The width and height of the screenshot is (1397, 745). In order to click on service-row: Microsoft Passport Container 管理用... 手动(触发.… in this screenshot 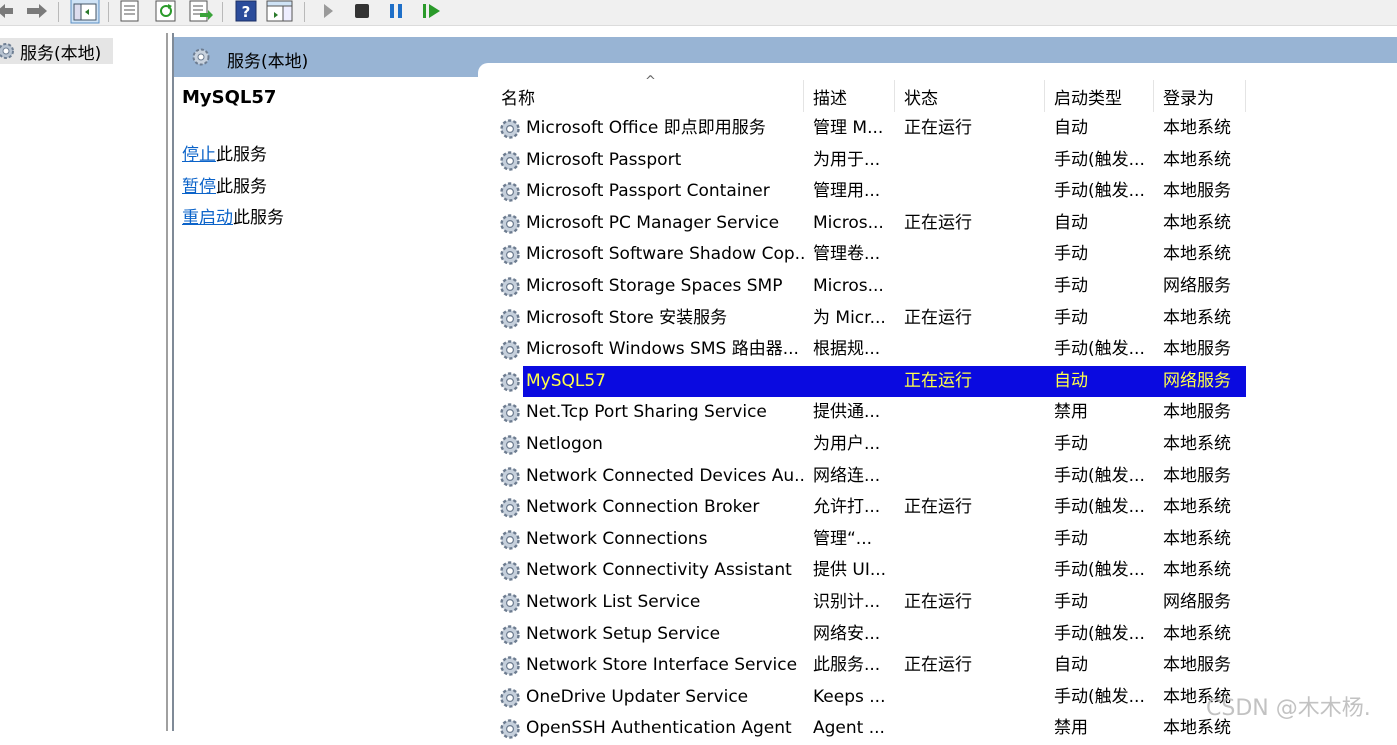, I will do `click(872, 192)`.